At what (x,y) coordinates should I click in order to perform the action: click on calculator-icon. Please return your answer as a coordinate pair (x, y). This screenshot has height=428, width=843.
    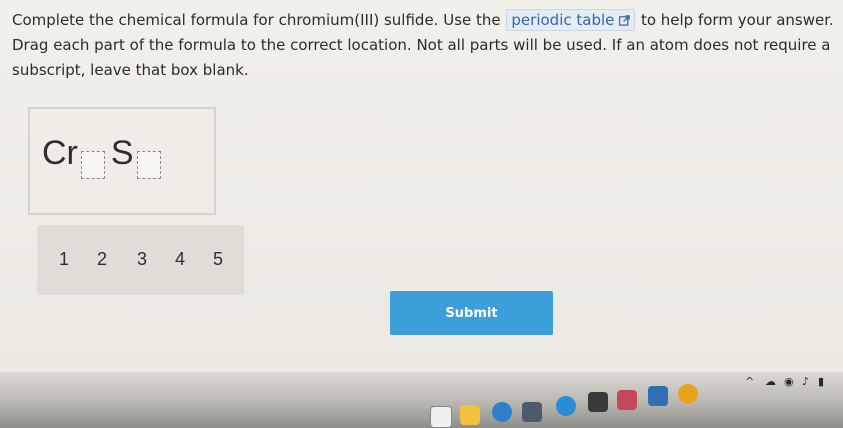
    Looking at the image, I should click on (532, 412).